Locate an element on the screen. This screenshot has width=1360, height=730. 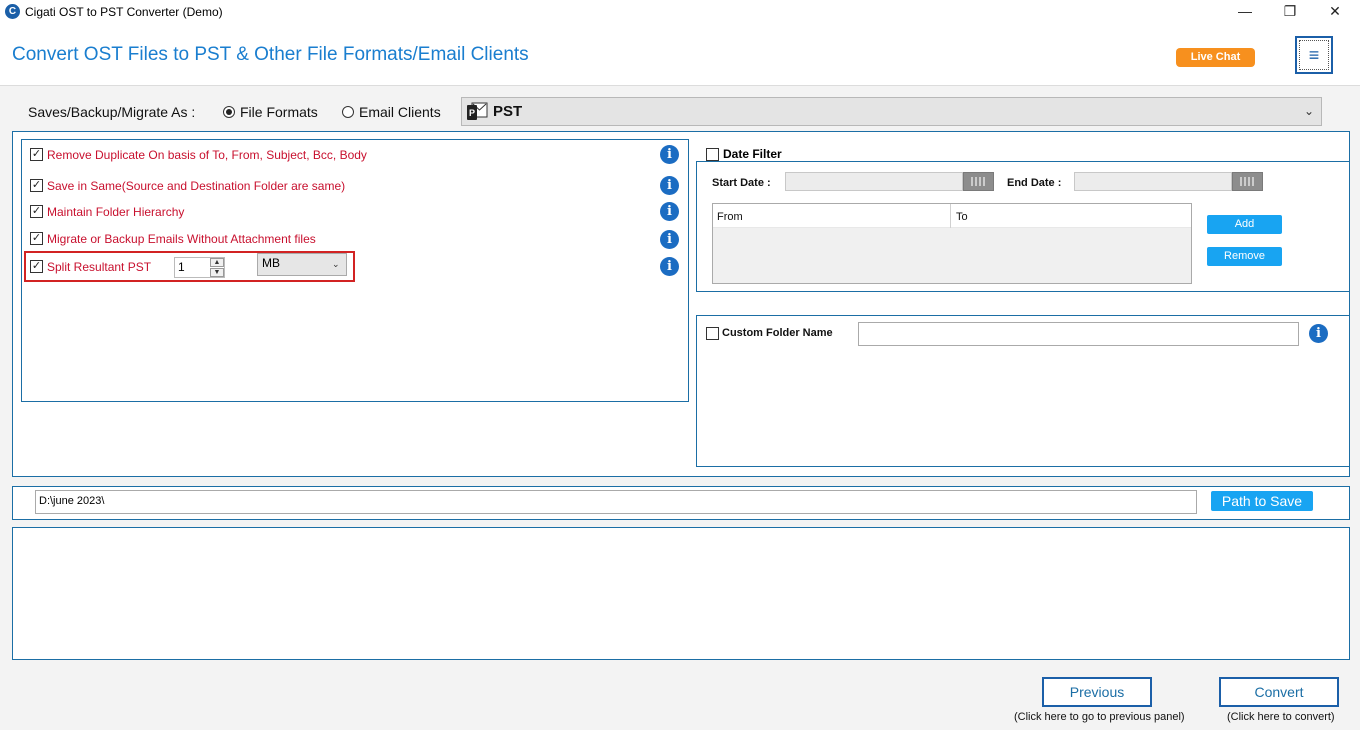
maintain-hierarchy-label: Maintain Folder Hierarchy is located at coordinates (116, 212).